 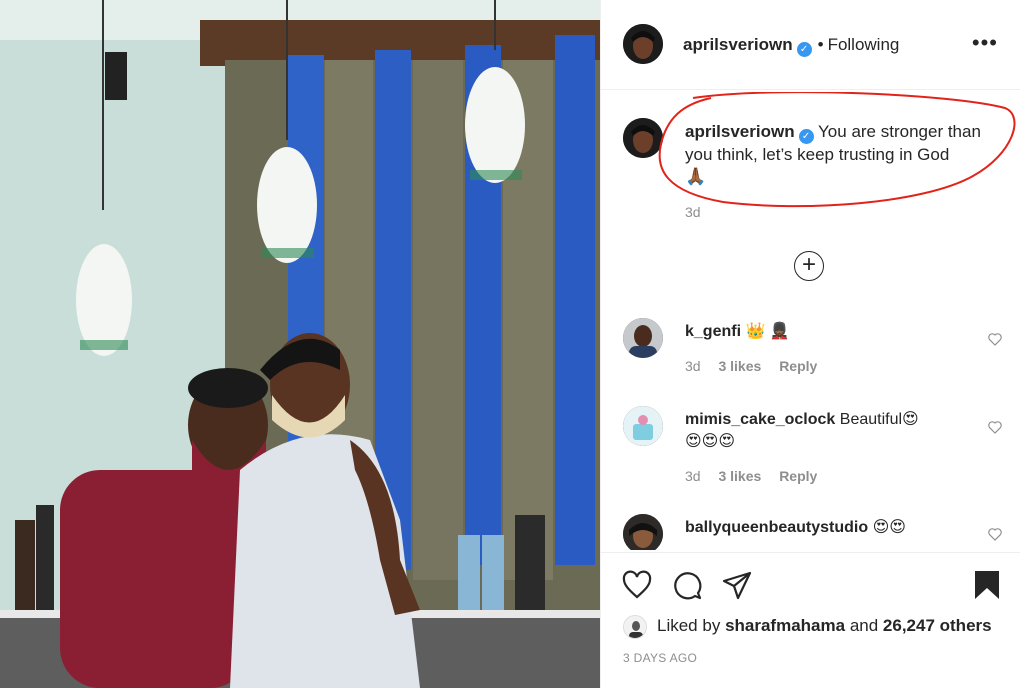 I want to click on comment-emoji: 👑 💂🏾, so click(x=767, y=331).